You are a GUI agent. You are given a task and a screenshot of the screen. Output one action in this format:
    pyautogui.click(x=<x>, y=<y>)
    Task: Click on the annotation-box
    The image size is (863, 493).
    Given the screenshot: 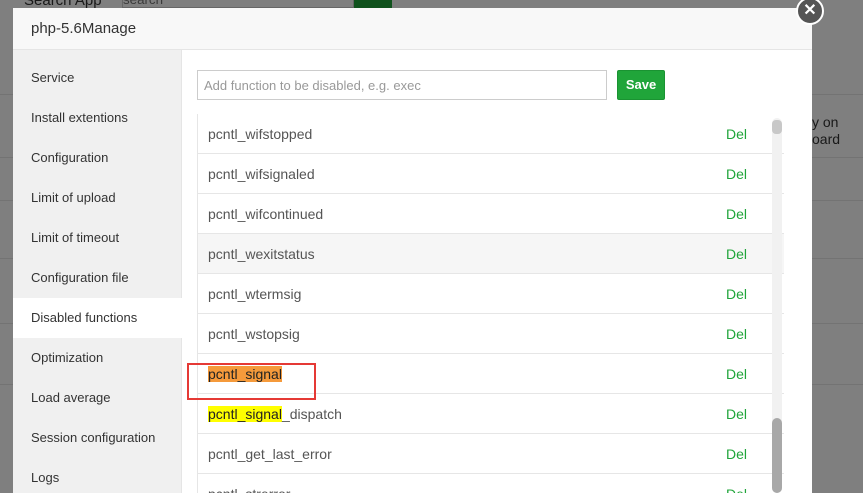 What is the action you would take?
    pyautogui.click(x=251, y=381)
    